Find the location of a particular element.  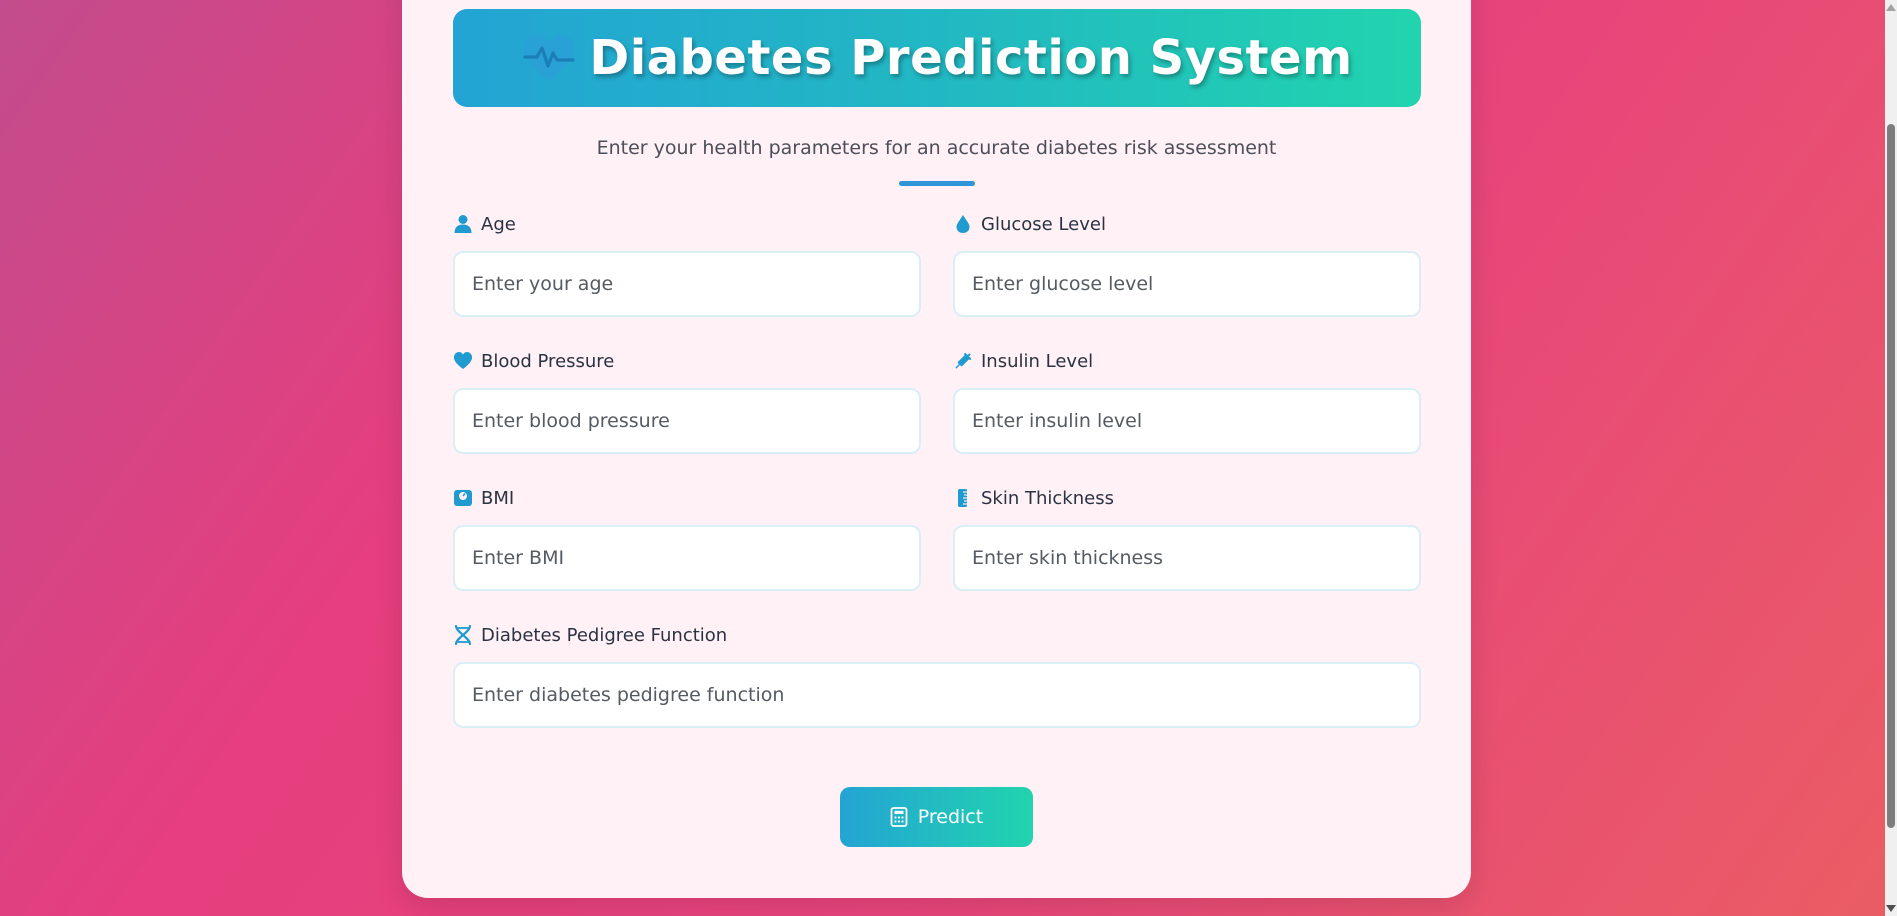

pedigree-field-group: Diabetes Pedigree Function is located at coordinates (937, 675).